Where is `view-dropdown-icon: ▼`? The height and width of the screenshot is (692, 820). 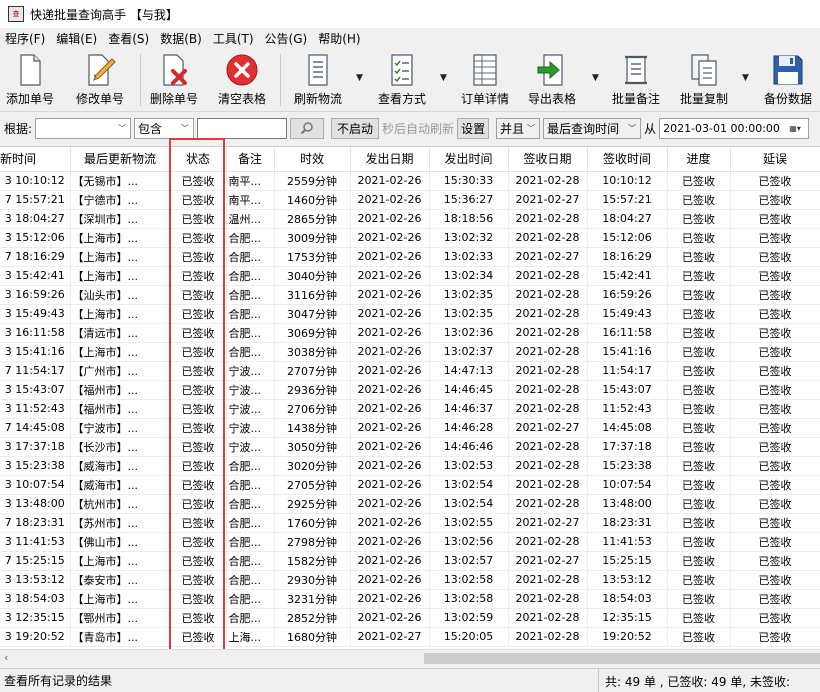 view-dropdown-icon: ▼ is located at coordinates (443, 78).